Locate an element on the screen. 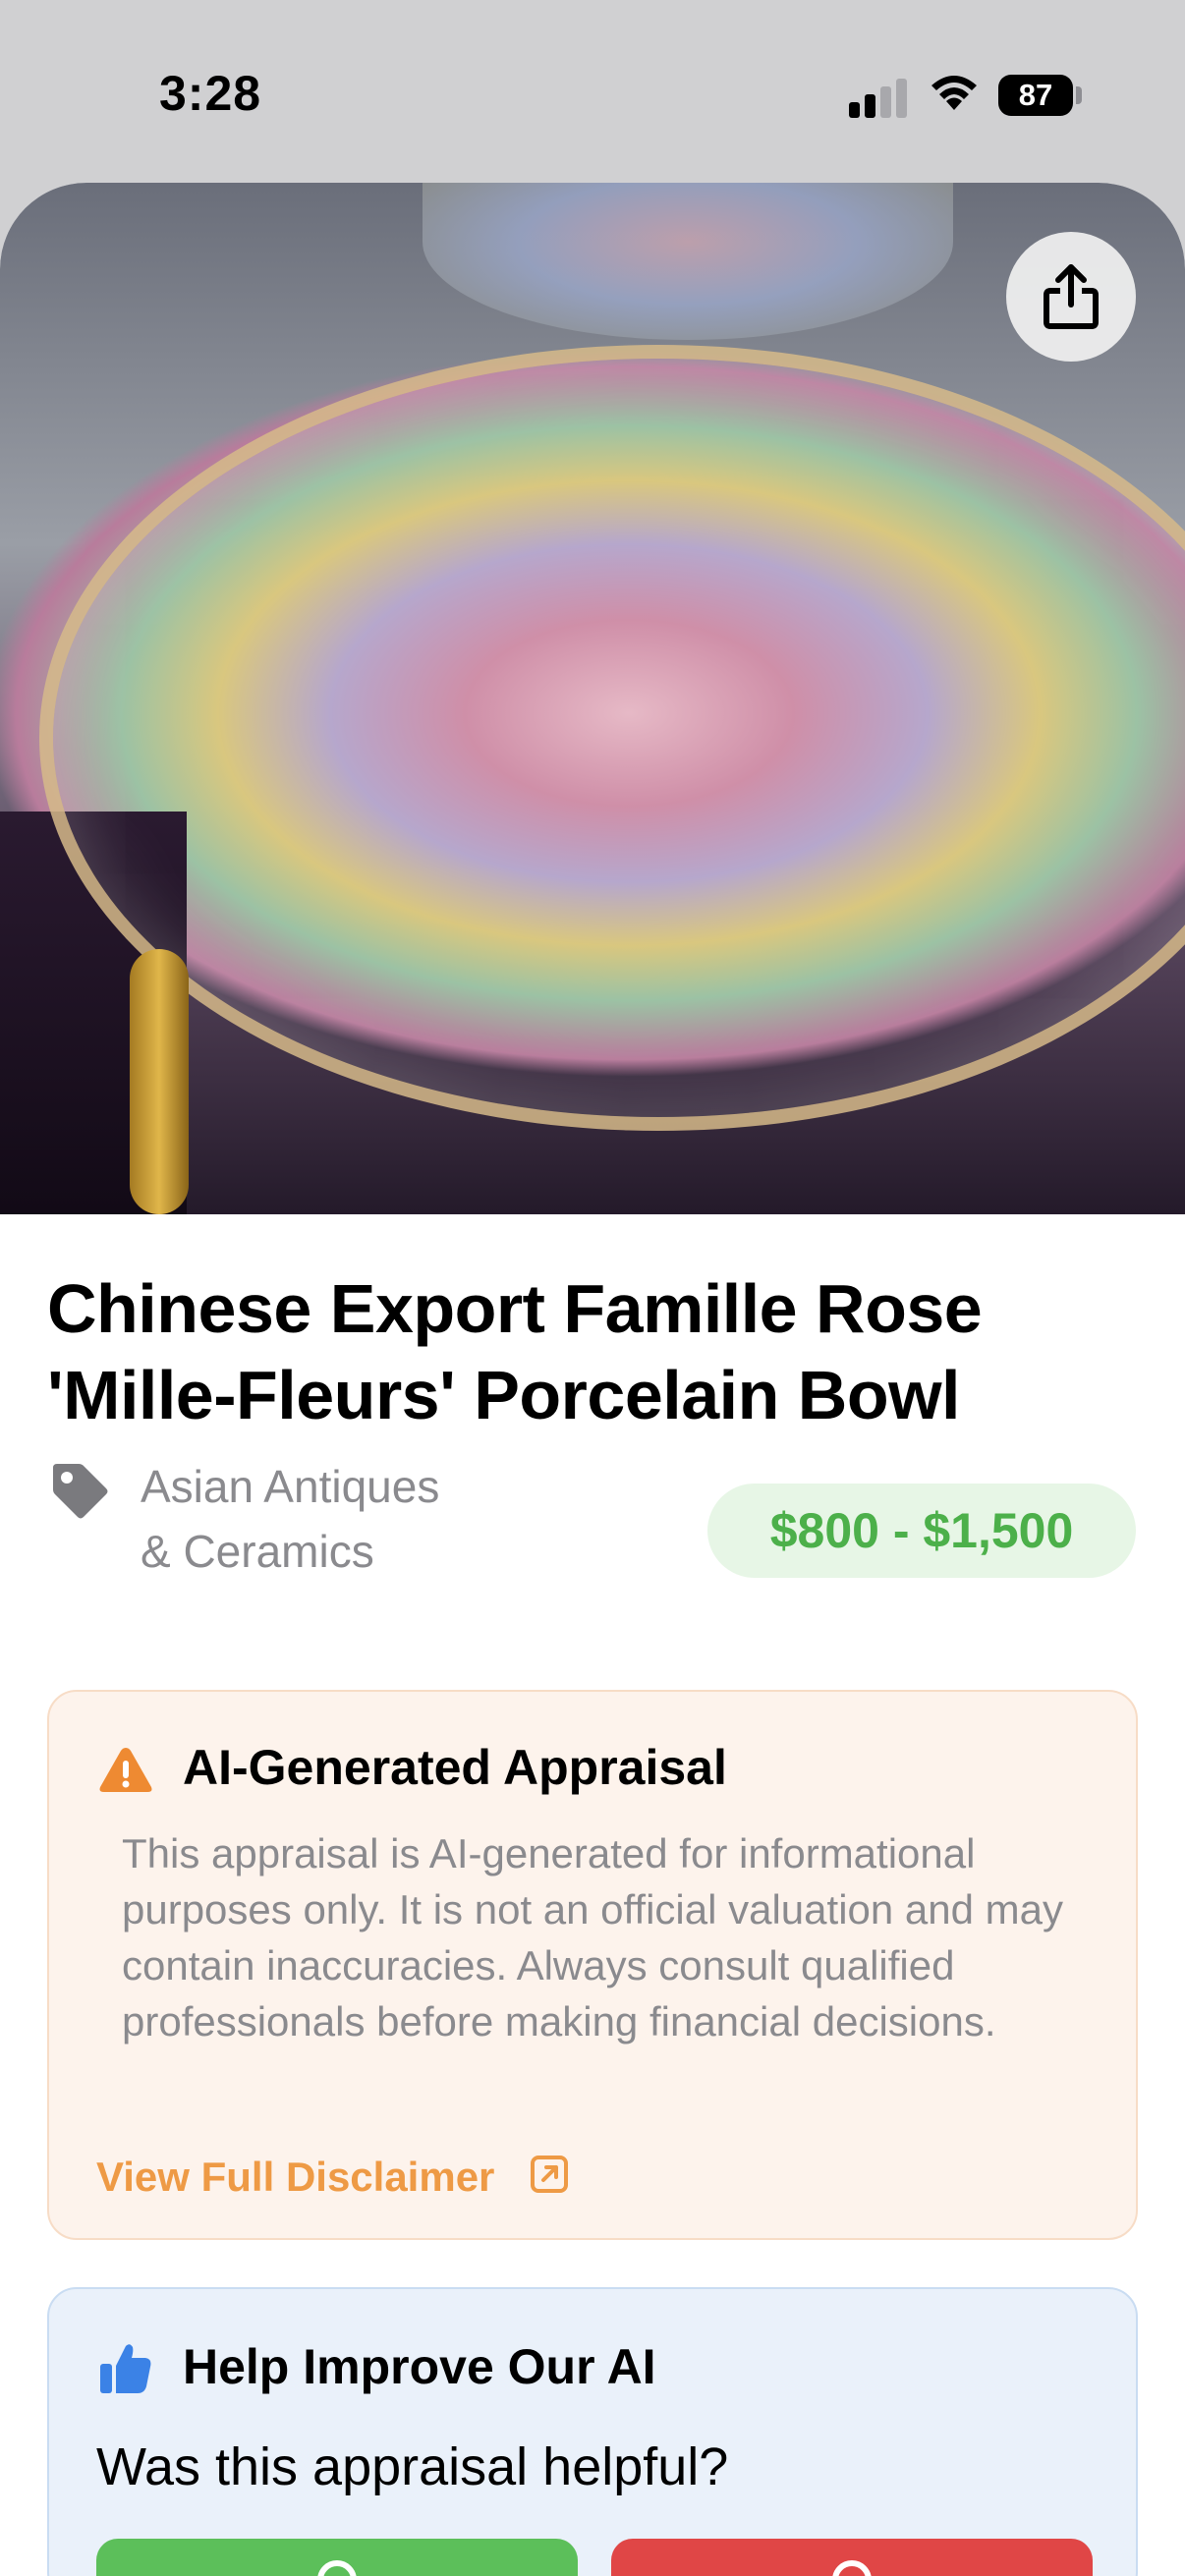 Image resolution: width=1185 pixels, height=2576 pixels. feedback-question: Was this appraisal helpful? is located at coordinates (413, 2466).